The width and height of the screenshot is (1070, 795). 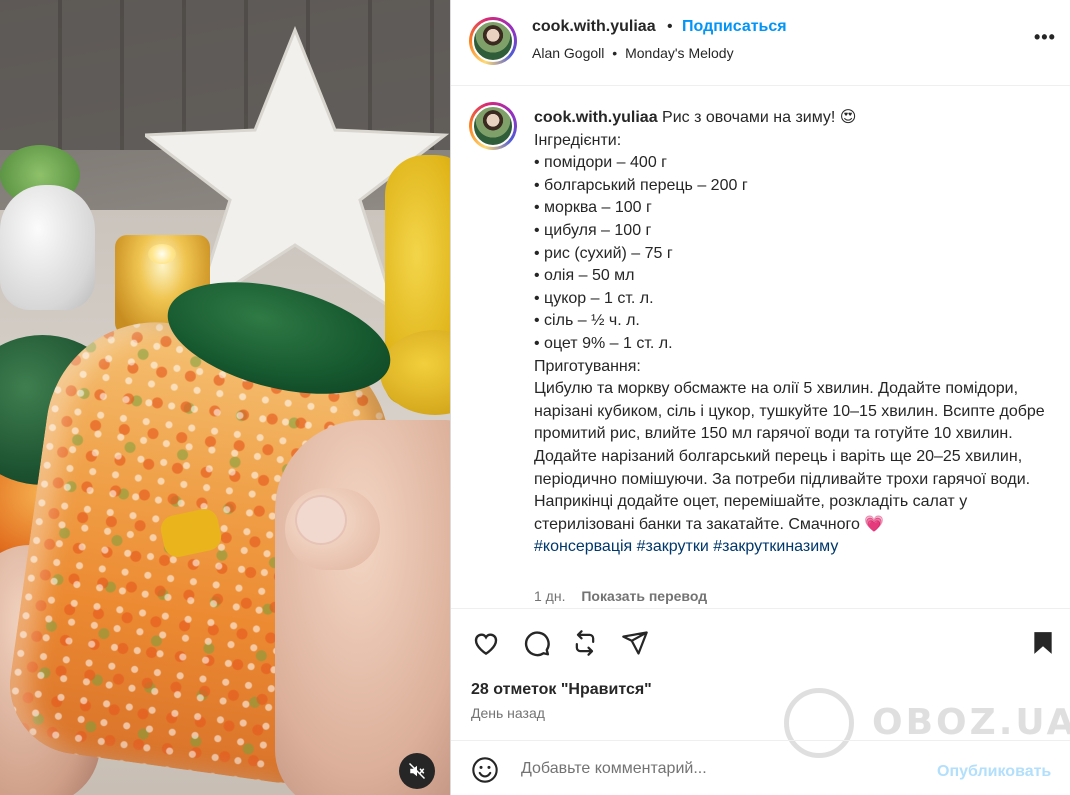 I want to click on emoji-button, so click(x=485, y=770).